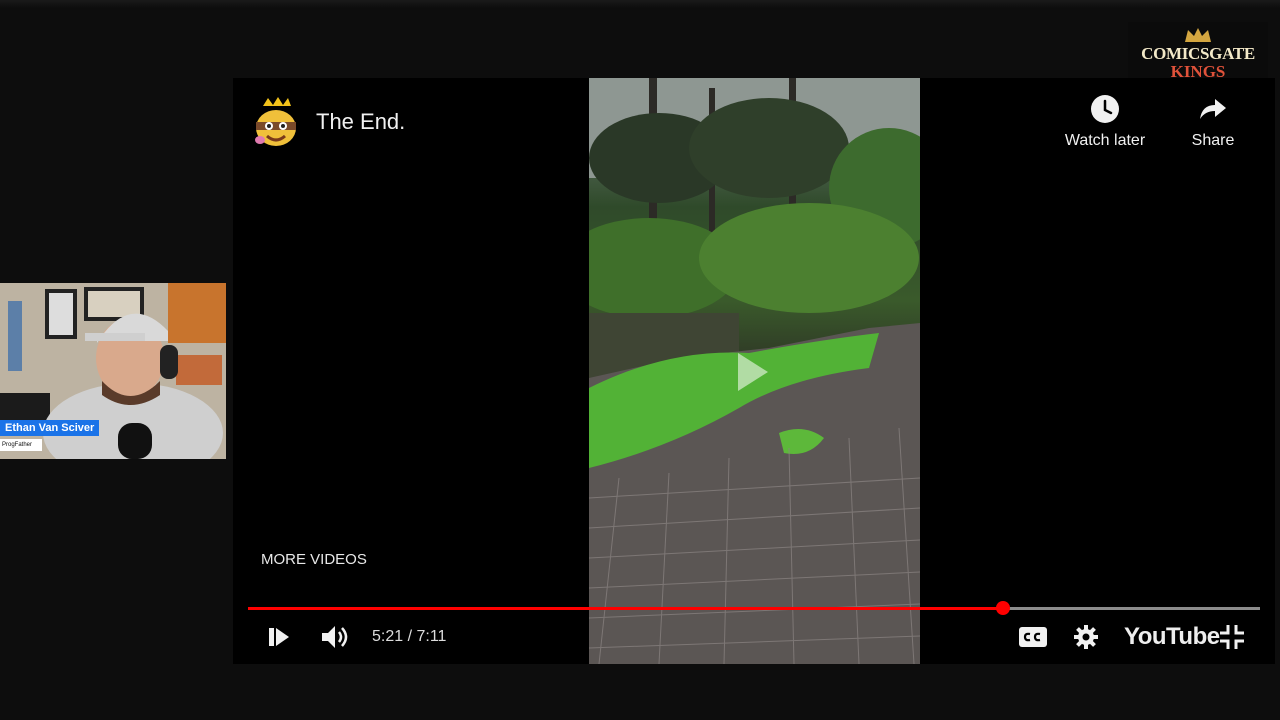 Image resolution: width=1280 pixels, height=720 pixels. I want to click on progress-scrubber, so click(1002, 608).